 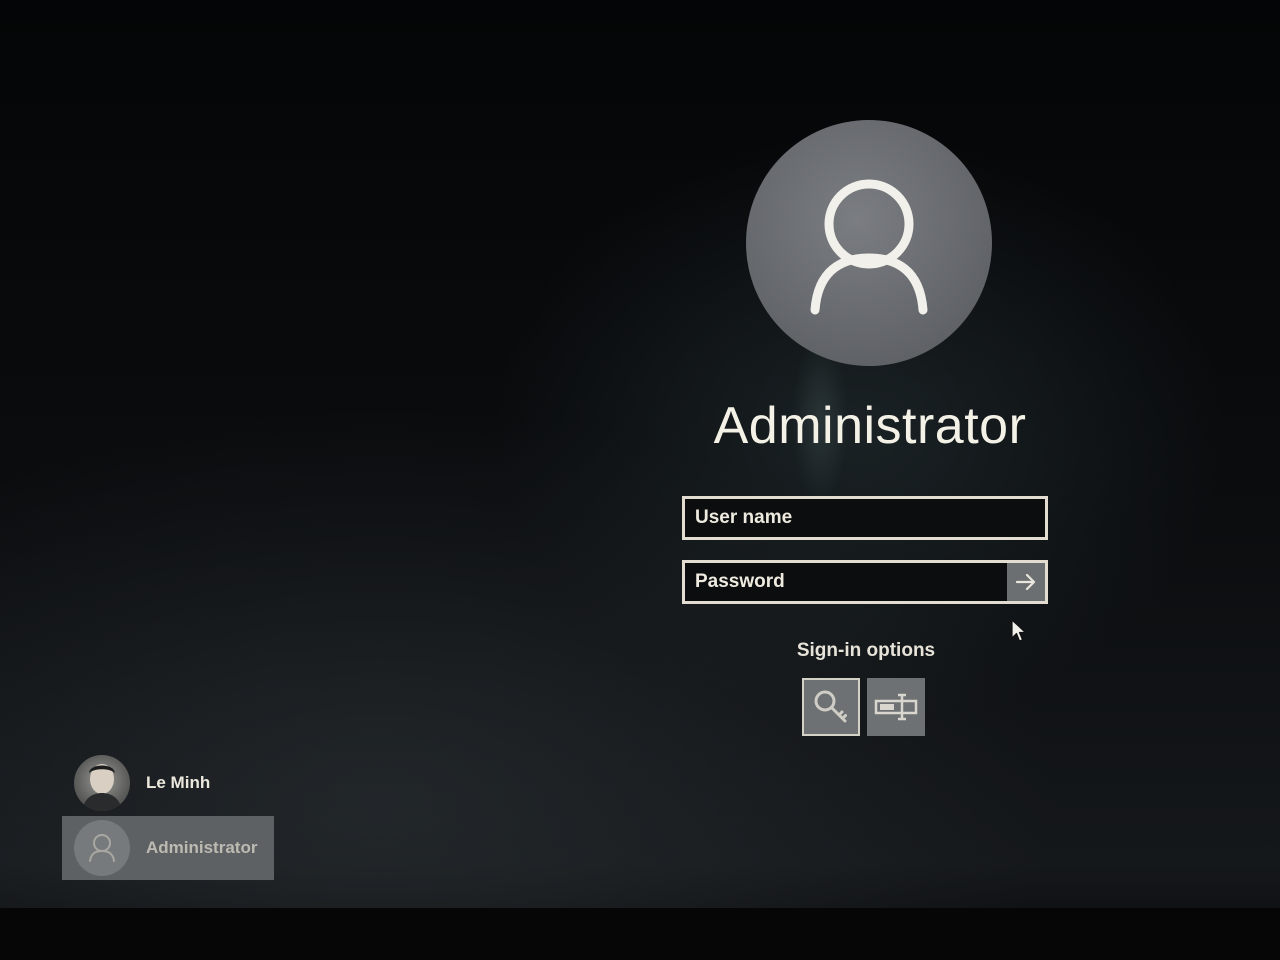 I want to click on arrow-right-icon, so click(x=1025, y=582).